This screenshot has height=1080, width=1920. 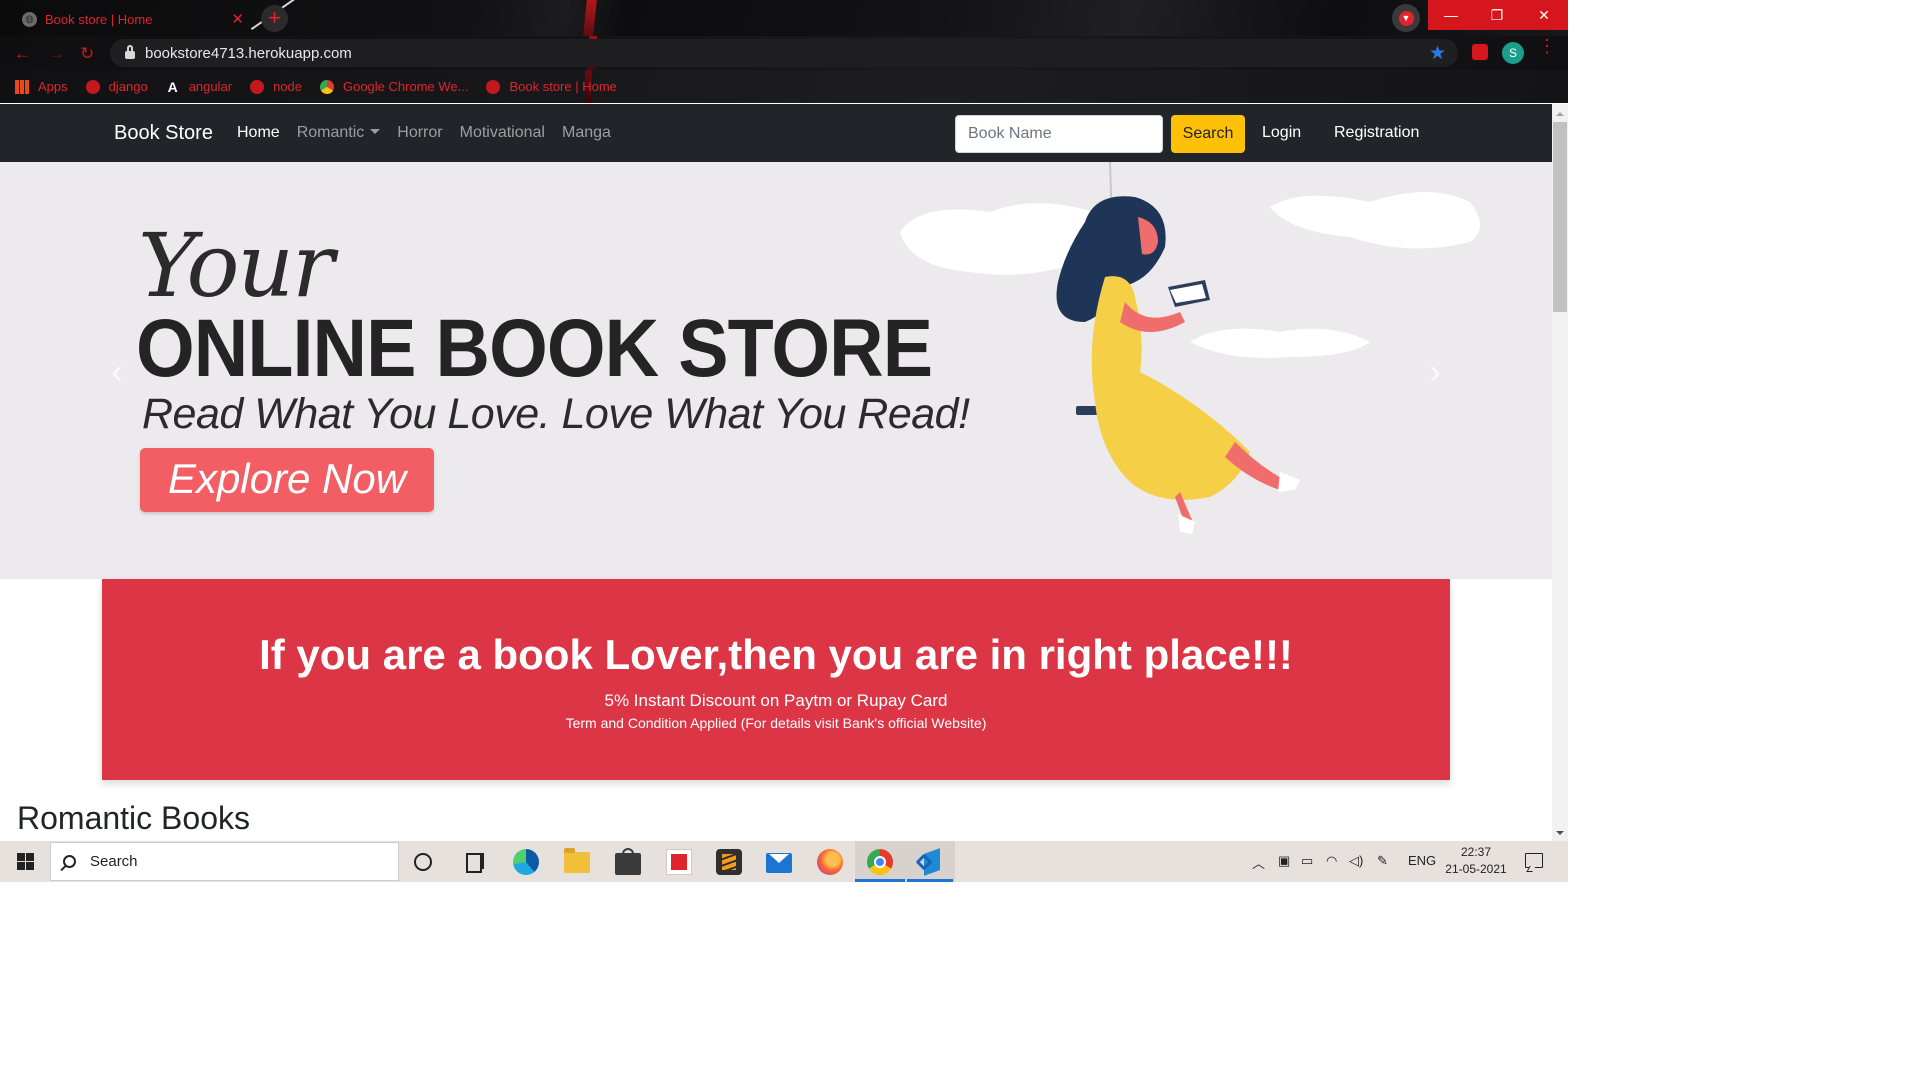 I want to click on browser-menu-icon: ⋮, so click(x=1547, y=46).